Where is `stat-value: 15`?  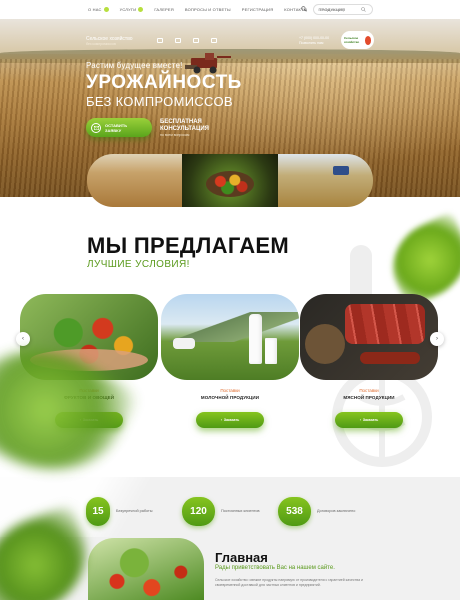
stat-value: 15 is located at coordinates (98, 511).